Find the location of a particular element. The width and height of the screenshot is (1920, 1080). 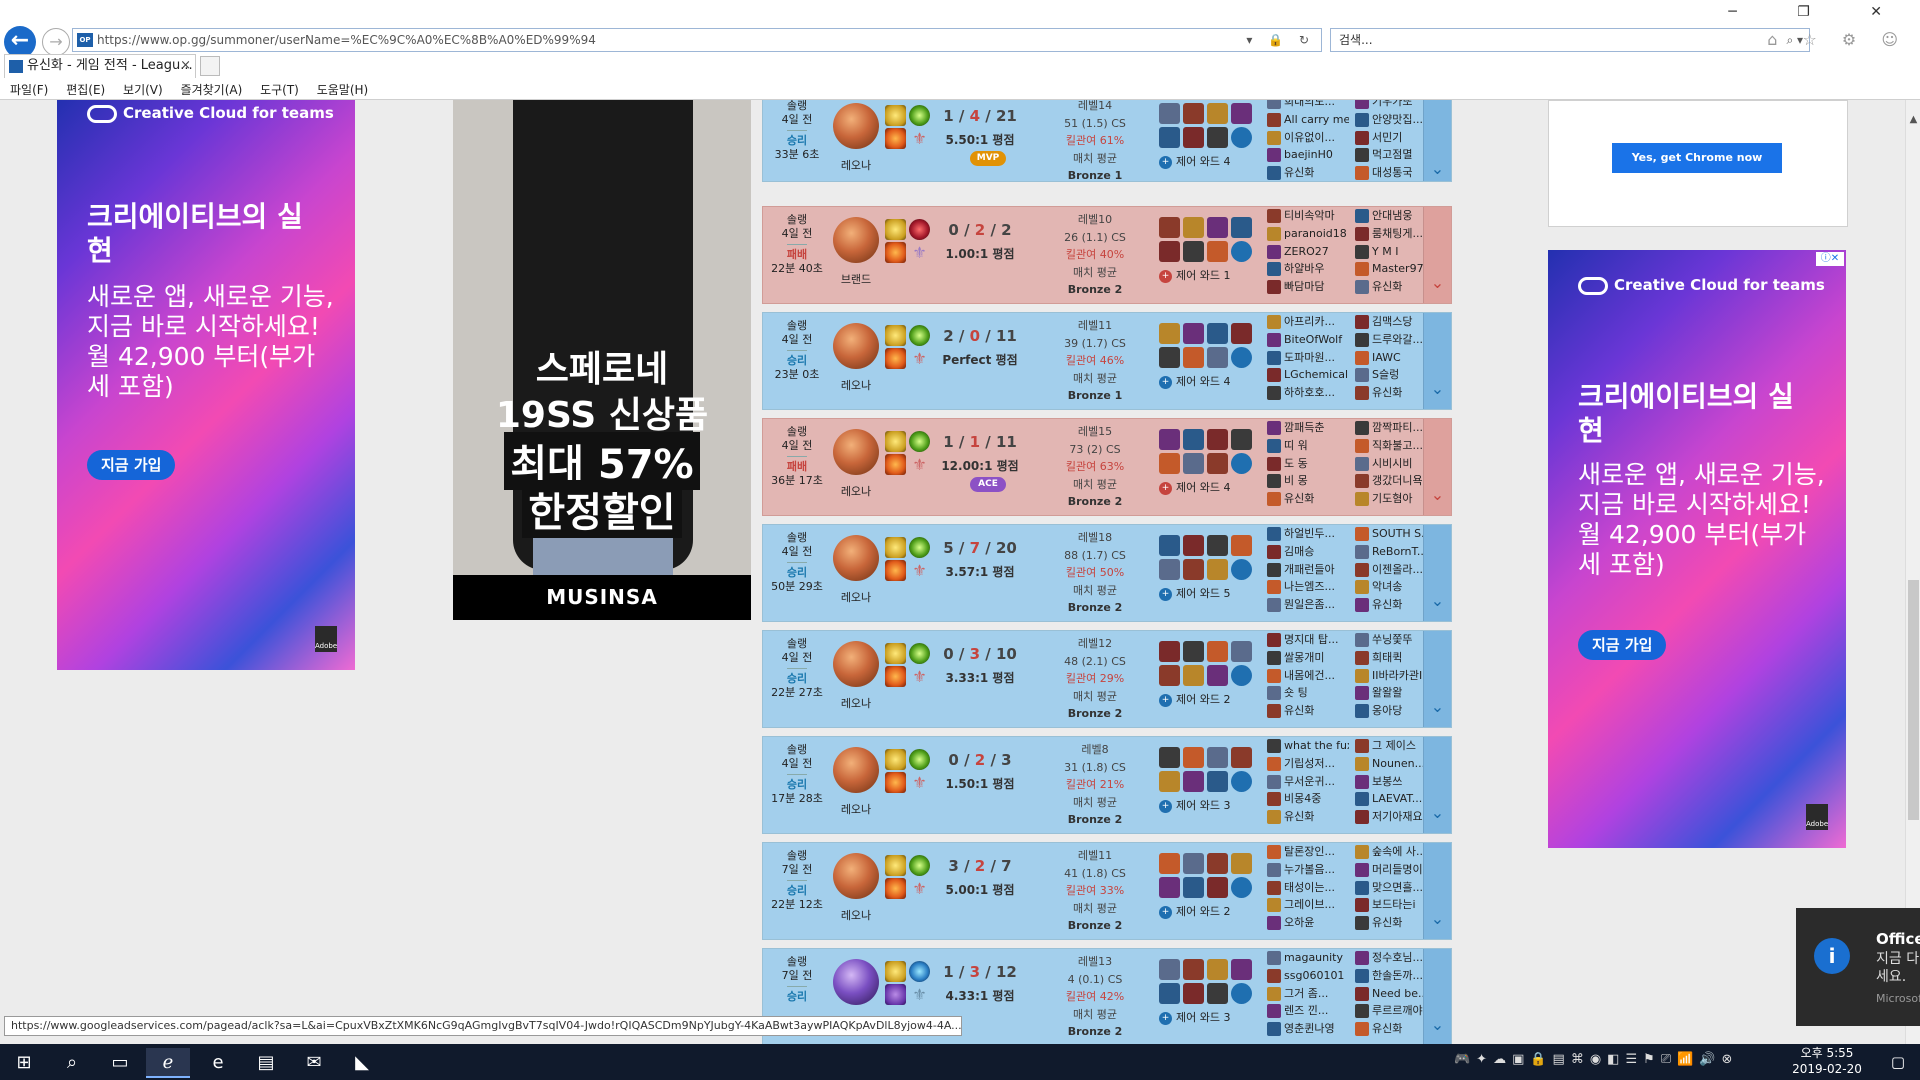

team-player: magaunity is located at coordinates (1308, 958).